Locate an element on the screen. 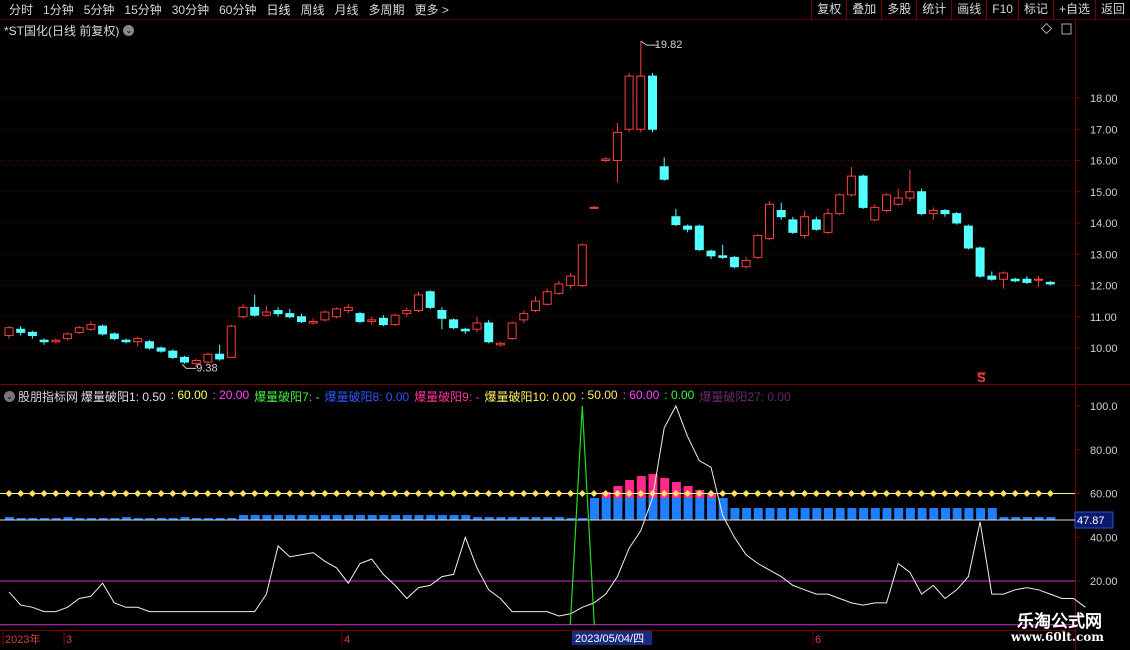  price-axis-label-5: 13.00 is located at coordinates (1104, 255).